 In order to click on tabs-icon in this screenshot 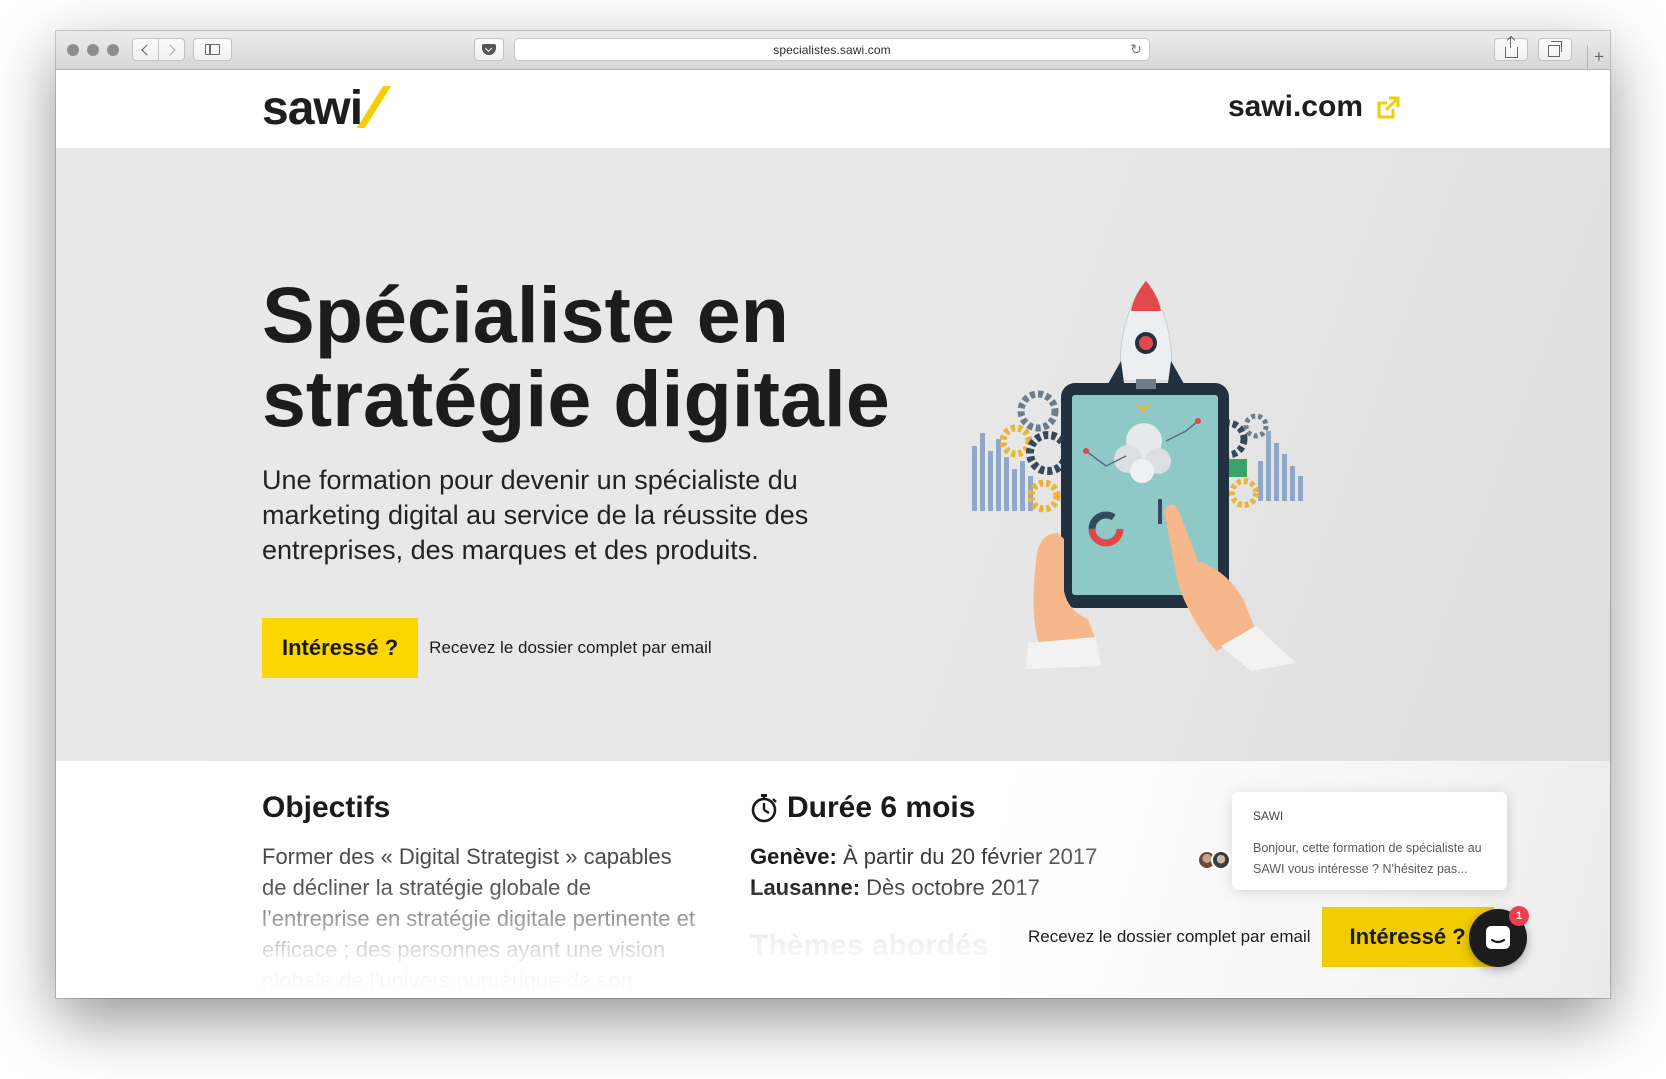, I will do `click(1554, 49)`.